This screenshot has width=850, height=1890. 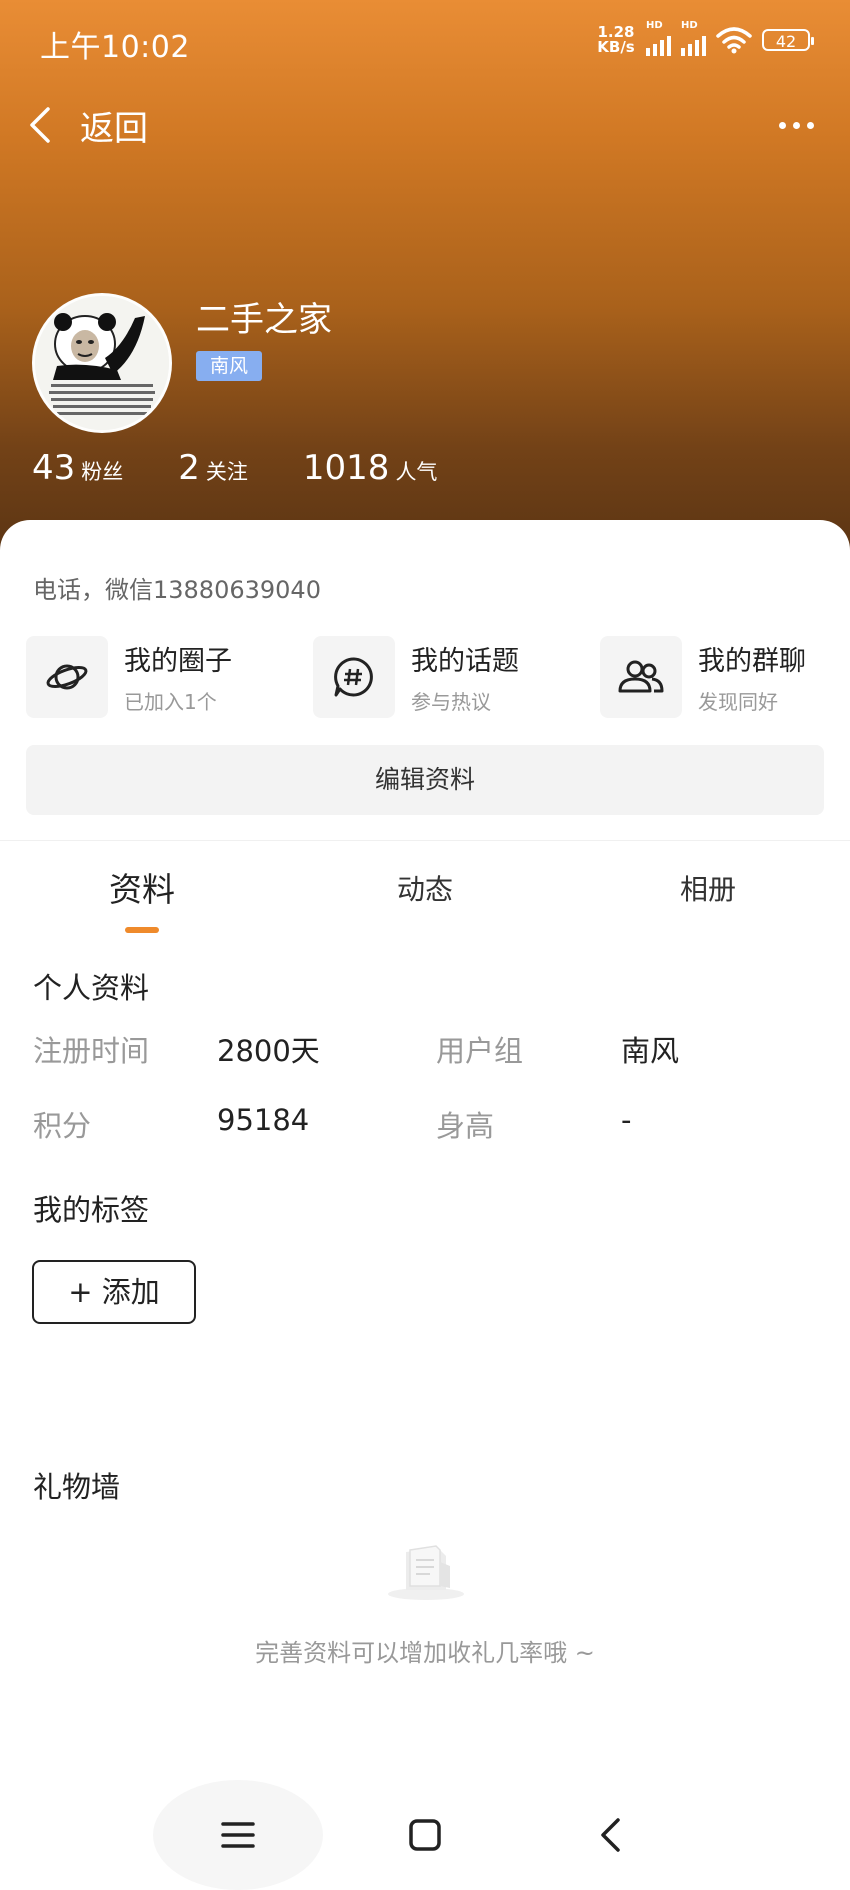 I want to click on stat-popularity: 1018 人气, so click(x=370, y=468).